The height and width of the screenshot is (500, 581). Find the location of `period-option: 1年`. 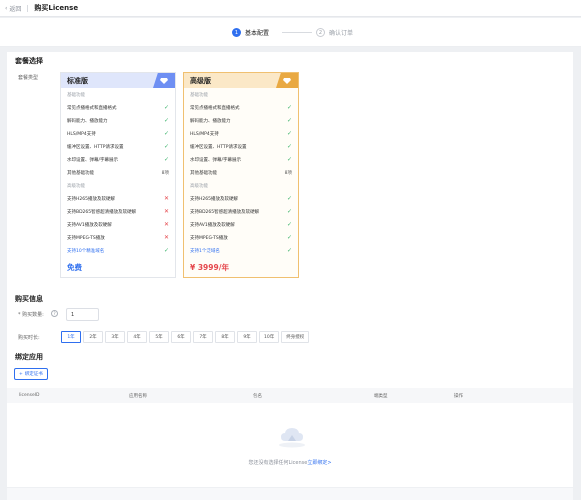

period-option: 1年 is located at coordinates (71, 337).